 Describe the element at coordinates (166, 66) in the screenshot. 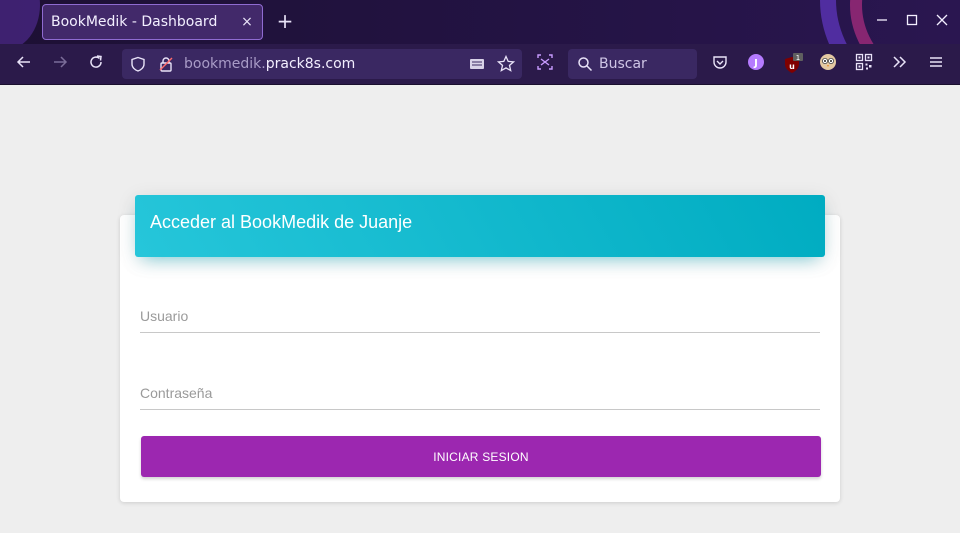

I see `insecure-lock-icon` at that location.